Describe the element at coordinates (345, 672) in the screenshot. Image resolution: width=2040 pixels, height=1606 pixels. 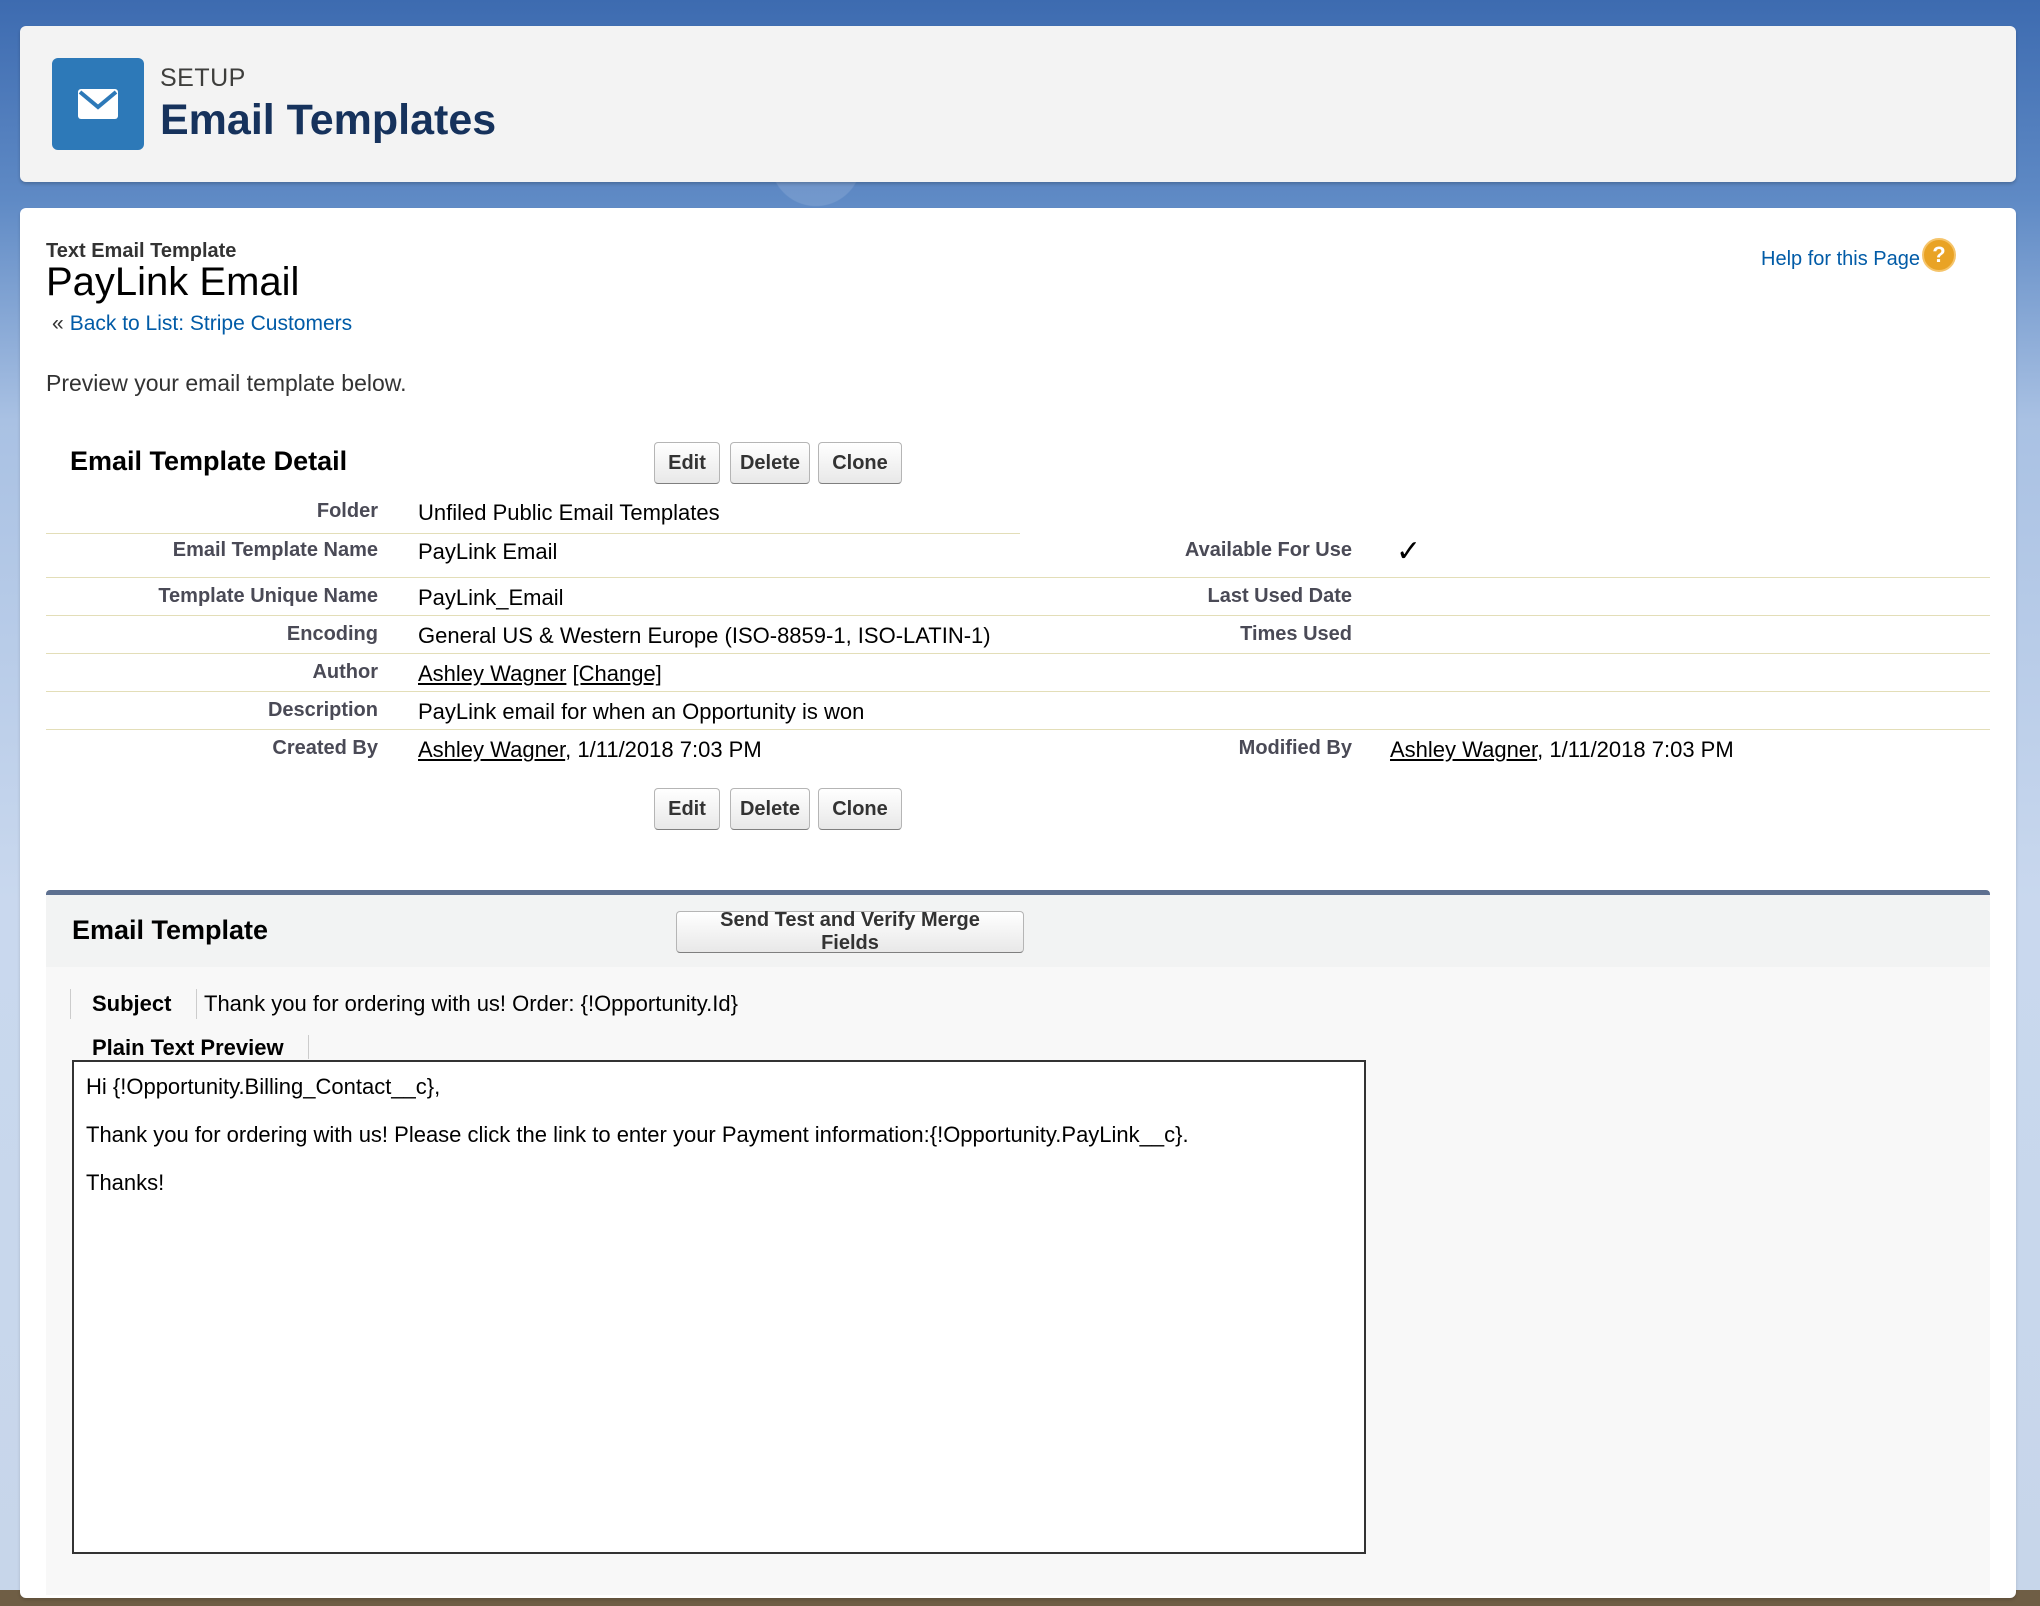
I see `author-label: Author` at that location.